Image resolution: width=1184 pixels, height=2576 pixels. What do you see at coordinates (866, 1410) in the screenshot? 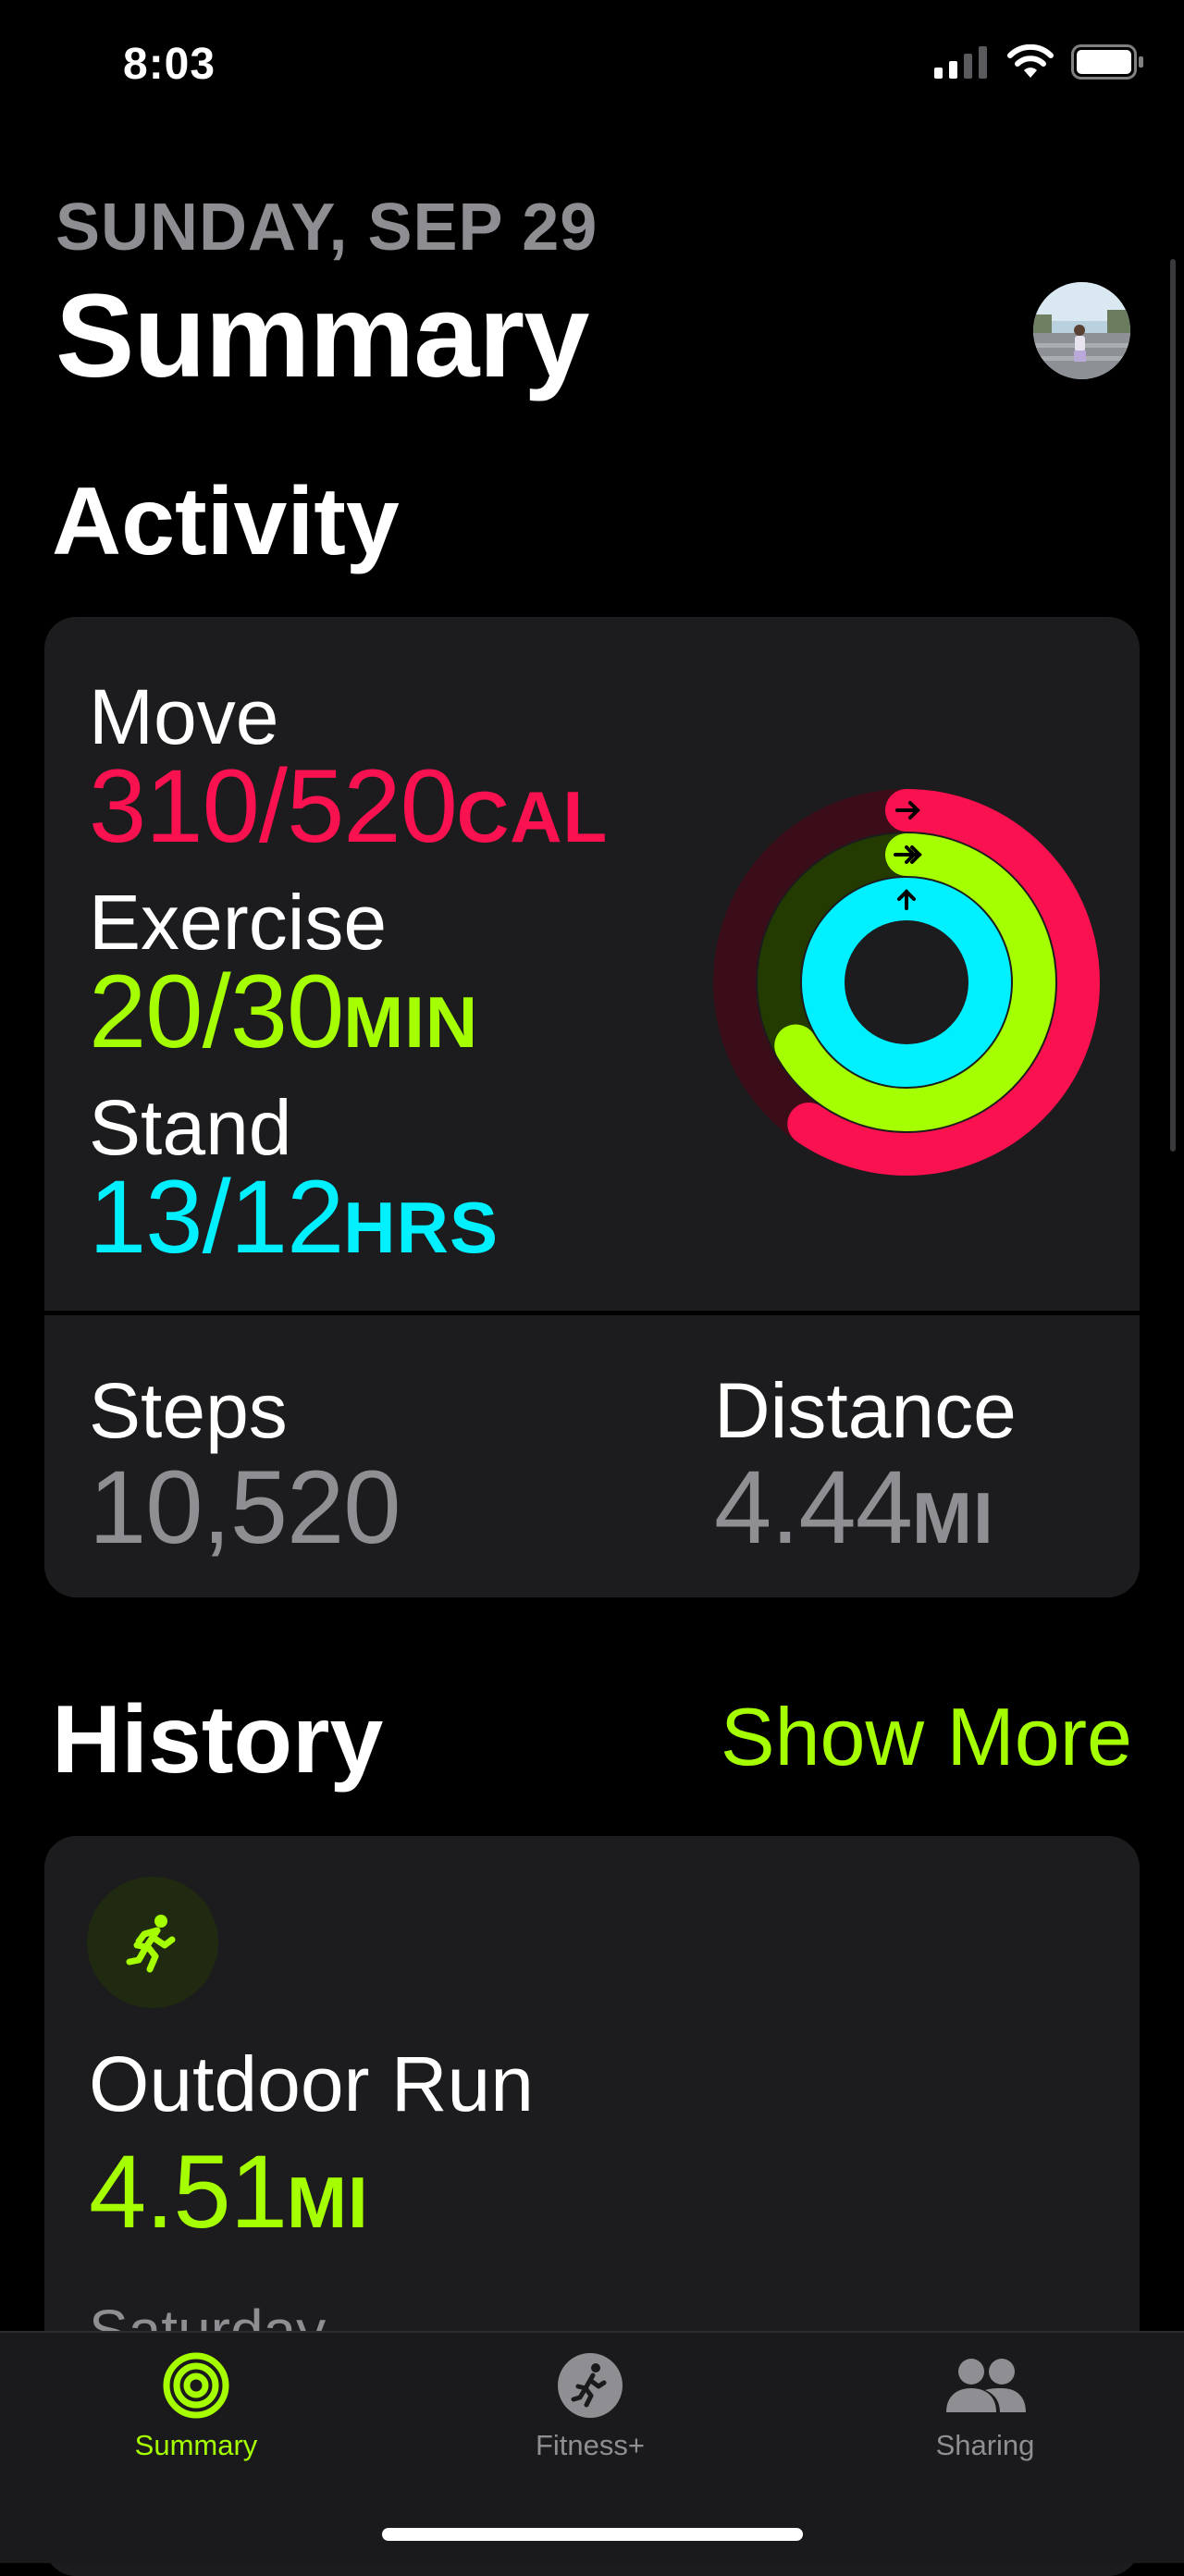
I see `distance-label: Distance` at bounding box center [866, 1410].